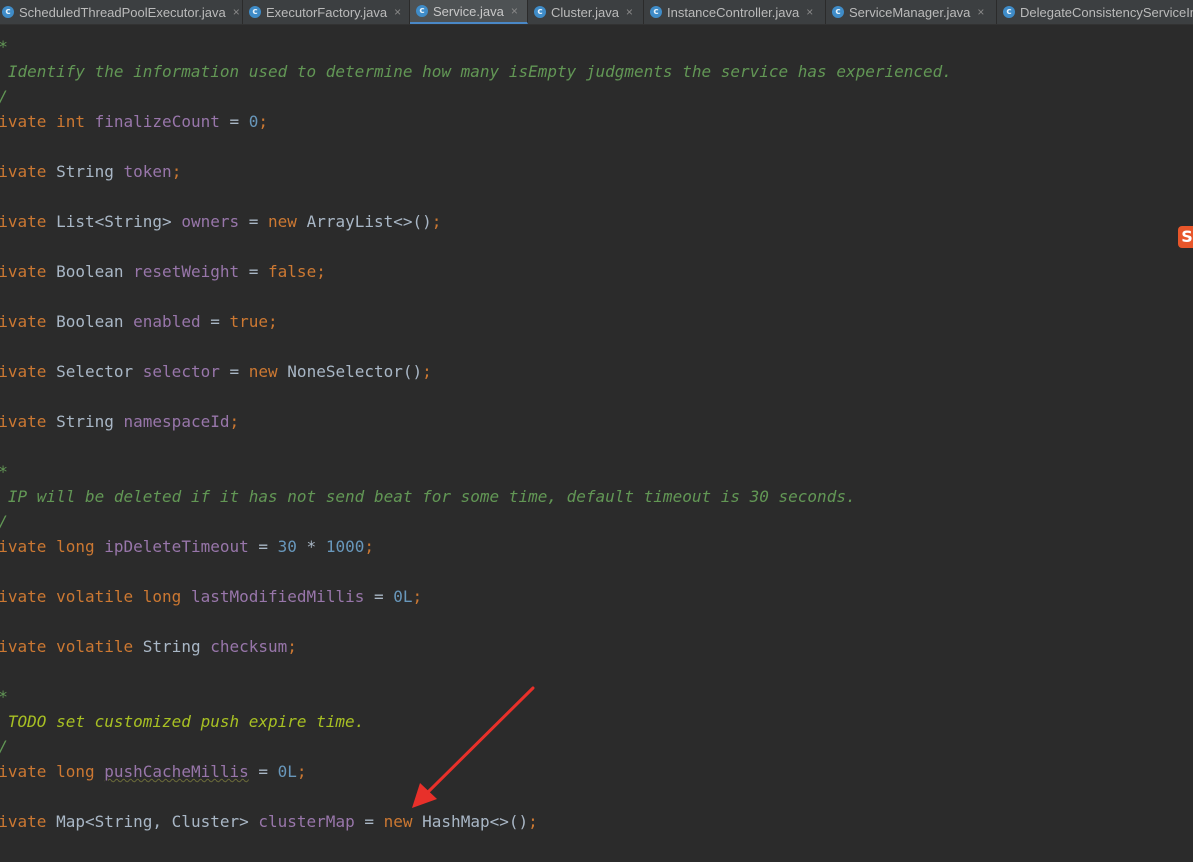  What do you see at coordinates (326, 12) in the screenshot?
I see `tab-executorfactory: c ExecutorFactory.java ×` at bounding box center [326, 12].